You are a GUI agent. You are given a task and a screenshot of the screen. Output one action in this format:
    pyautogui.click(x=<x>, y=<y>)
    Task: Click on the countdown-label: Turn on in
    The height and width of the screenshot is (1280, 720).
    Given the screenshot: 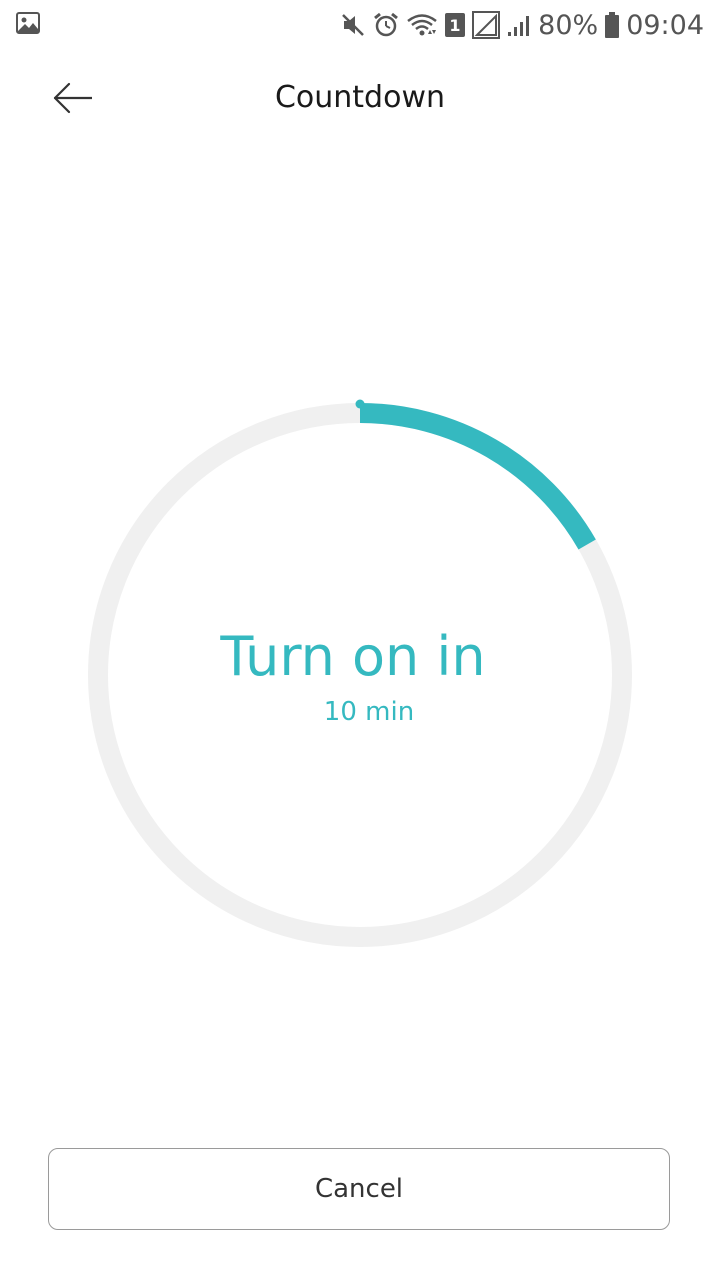 What is the action you would take?
    pyautogui.click(x=353, y=656)
    